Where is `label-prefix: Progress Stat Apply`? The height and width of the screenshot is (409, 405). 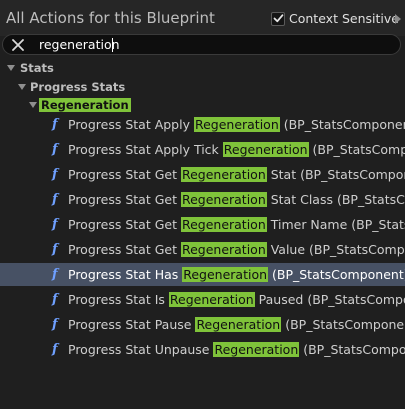
label-prefix: Progress Stat Apply is located at coordinates (131, 124).